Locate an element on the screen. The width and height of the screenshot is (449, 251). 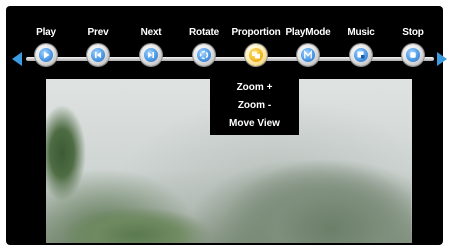
music-knob is located at coordinates (361, 55).